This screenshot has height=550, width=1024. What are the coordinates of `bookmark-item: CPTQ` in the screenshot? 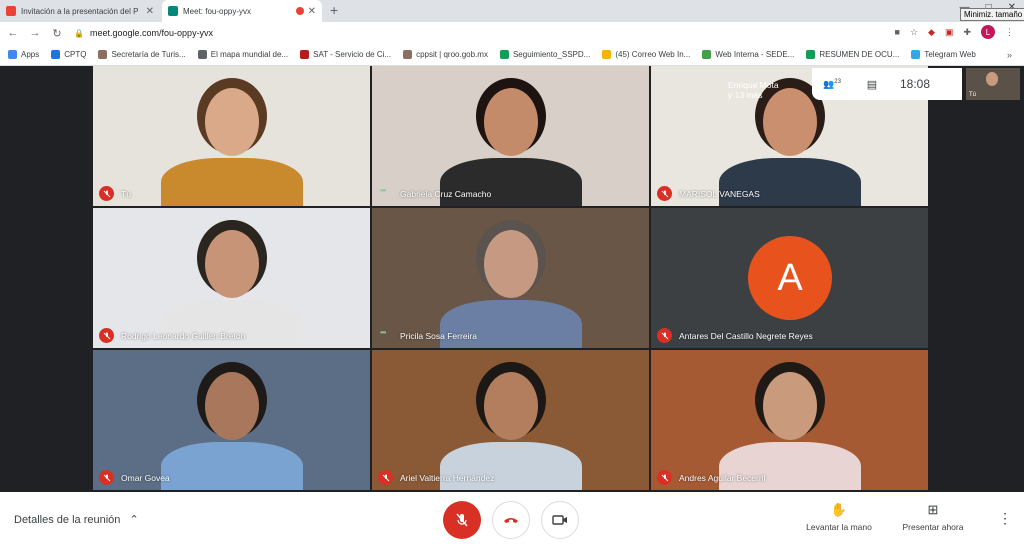 It's located at (68, 54).